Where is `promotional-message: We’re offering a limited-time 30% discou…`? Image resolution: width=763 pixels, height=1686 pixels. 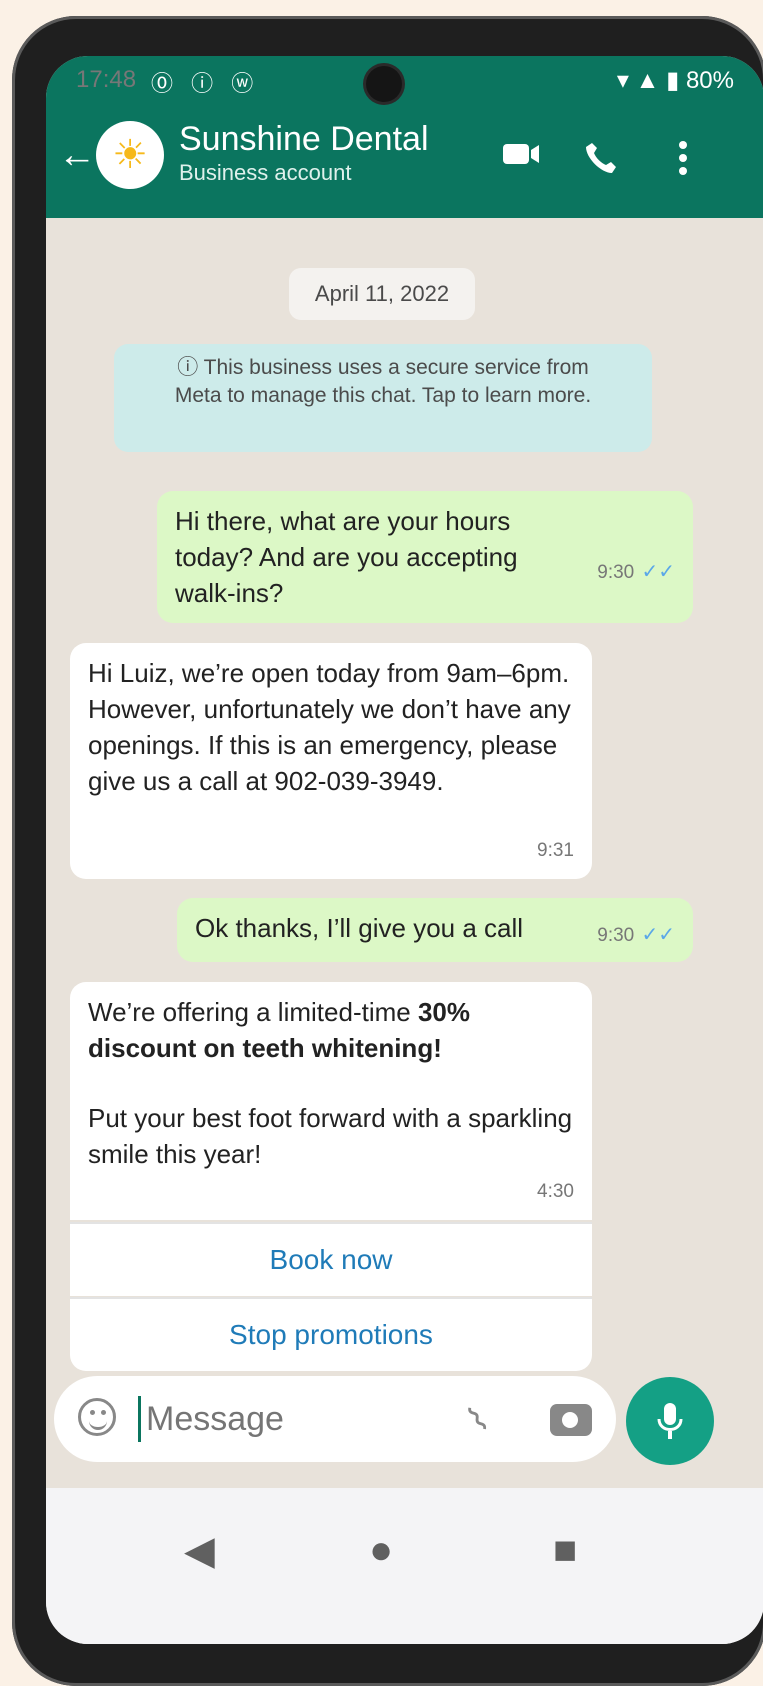 promotional-message: We’re offering a limited-time 30% discou… is located at coordinates (331, 1101).